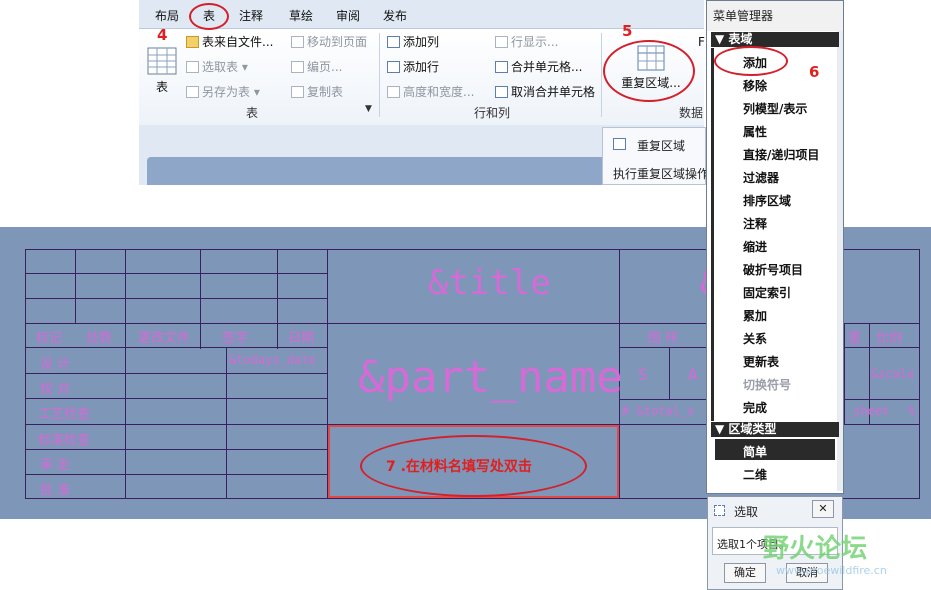 The image size is (931, 590). I want to click on menu-item-indent: 缩进, so click(755, 246).